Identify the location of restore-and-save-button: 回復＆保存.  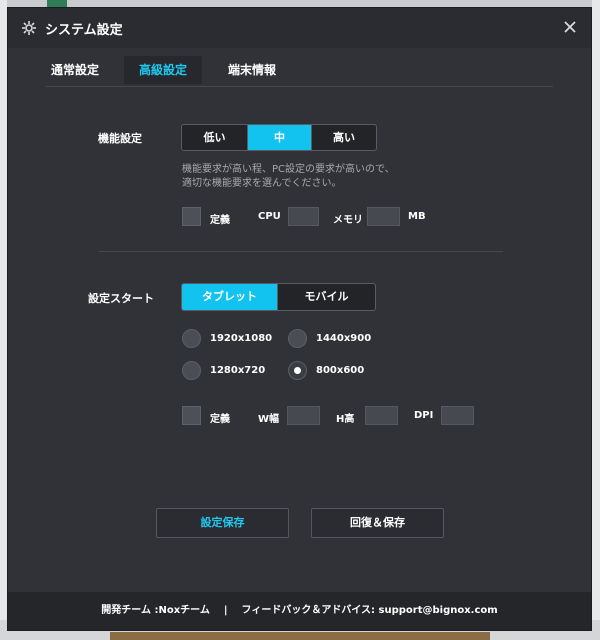
(377, 523).